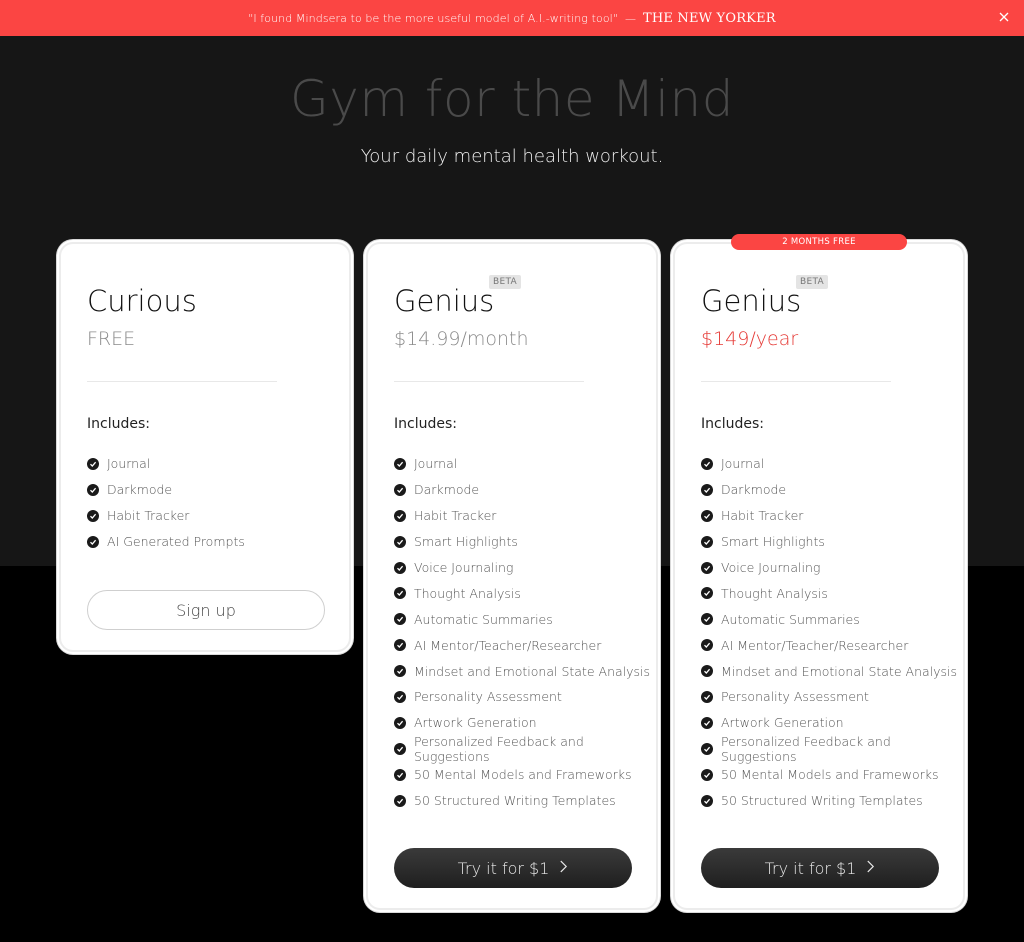  I want to click on page-title: Gym for the Mind, so click(512, 99).